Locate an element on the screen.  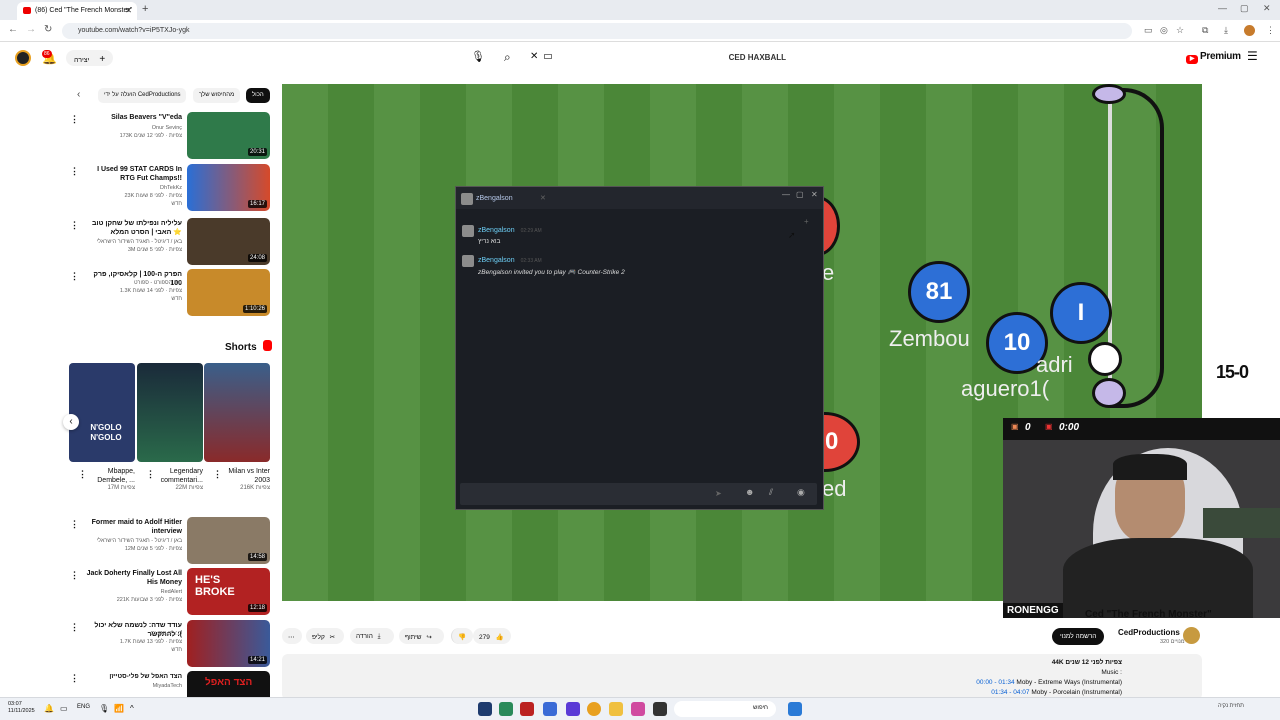
bookmark-star-icon: ☆ is located at coordinates (1180, 30).